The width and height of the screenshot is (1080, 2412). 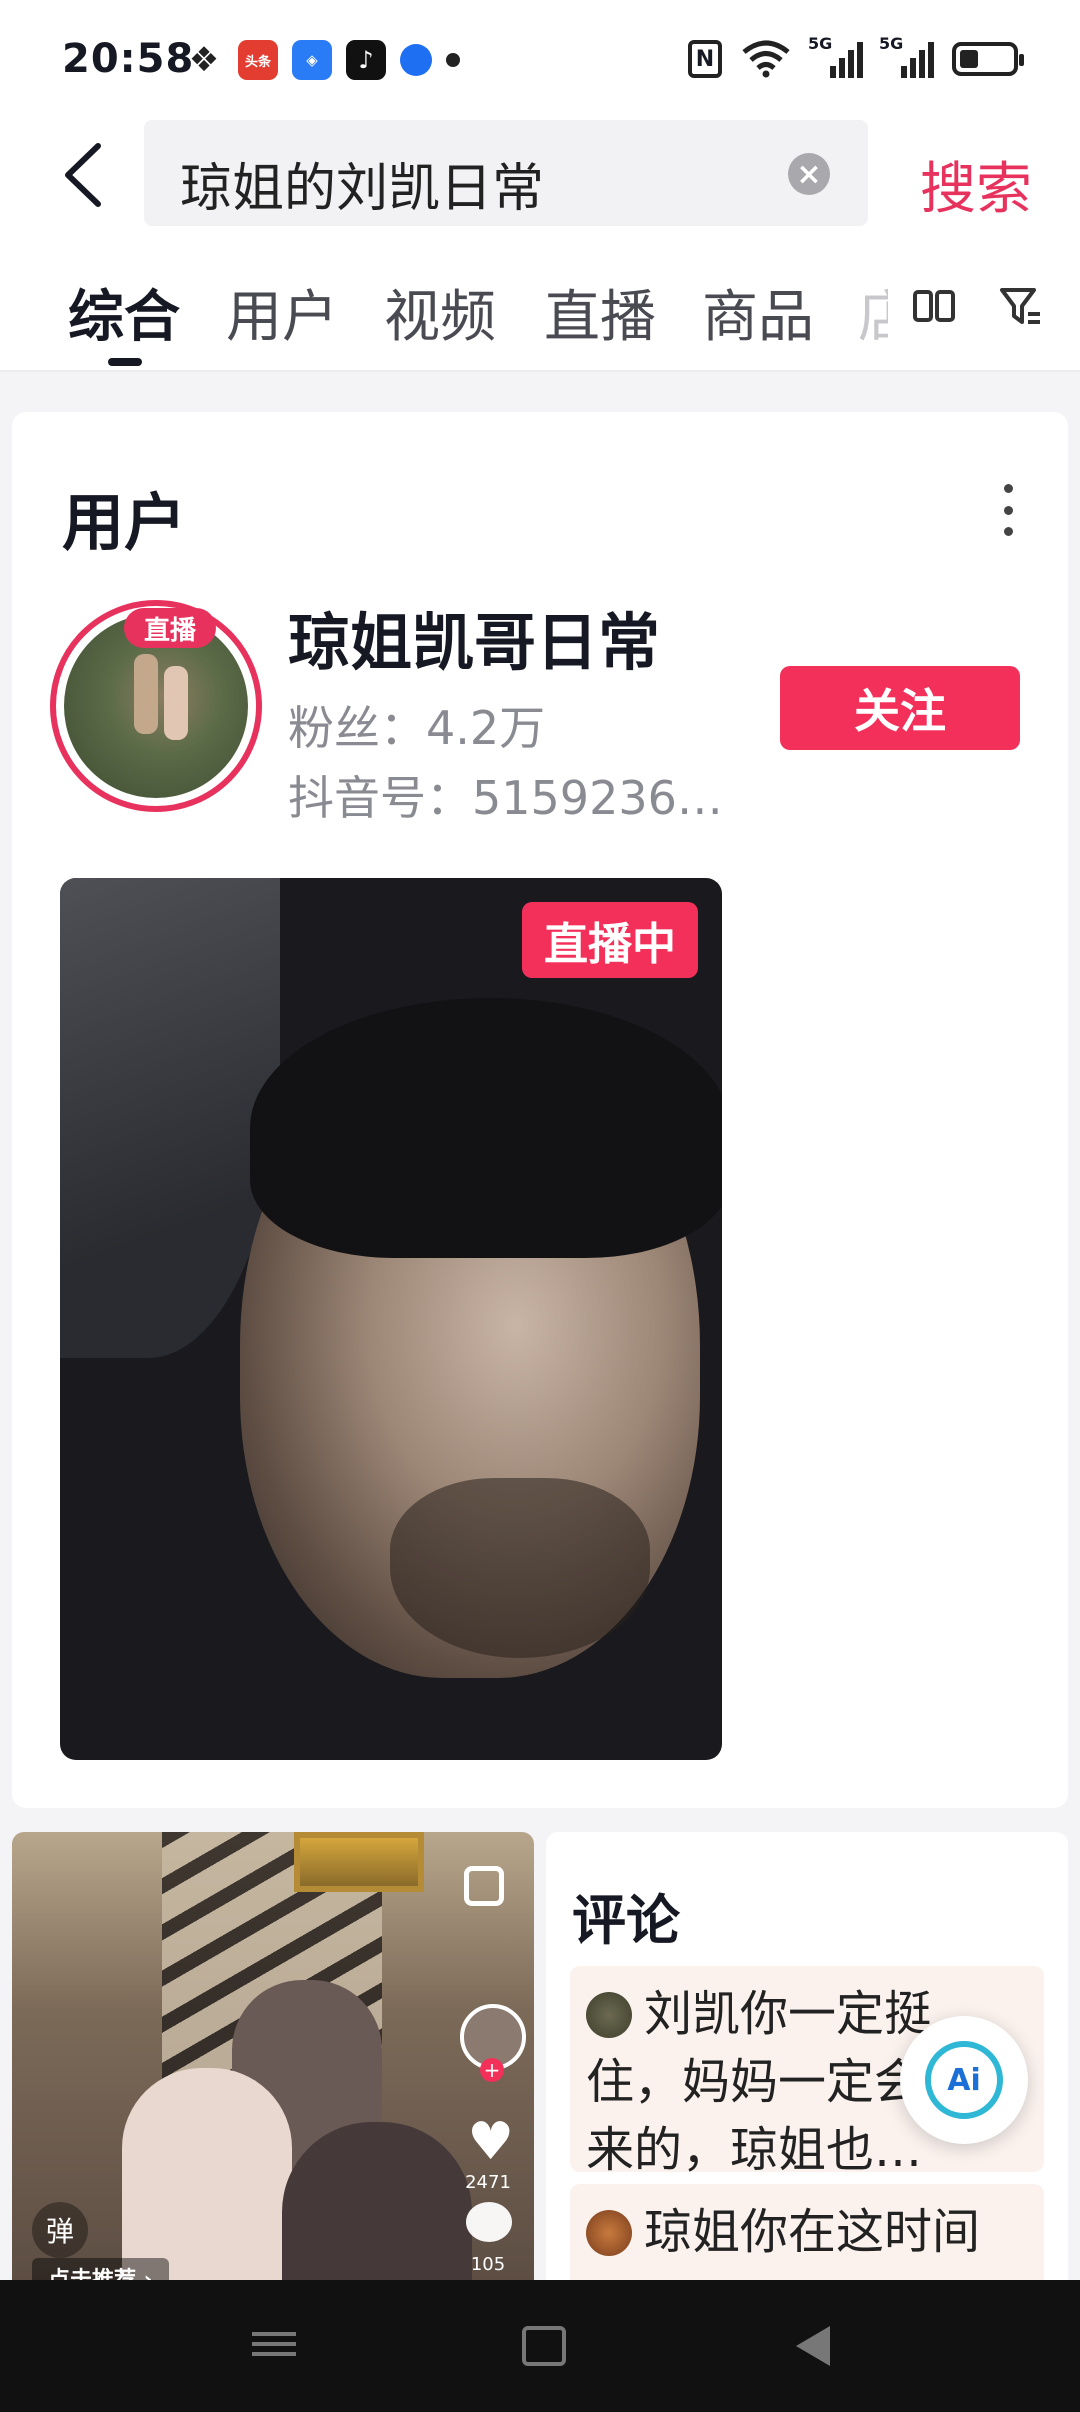 I want to click on tab-users: 用户, so click(x=282, y=312).